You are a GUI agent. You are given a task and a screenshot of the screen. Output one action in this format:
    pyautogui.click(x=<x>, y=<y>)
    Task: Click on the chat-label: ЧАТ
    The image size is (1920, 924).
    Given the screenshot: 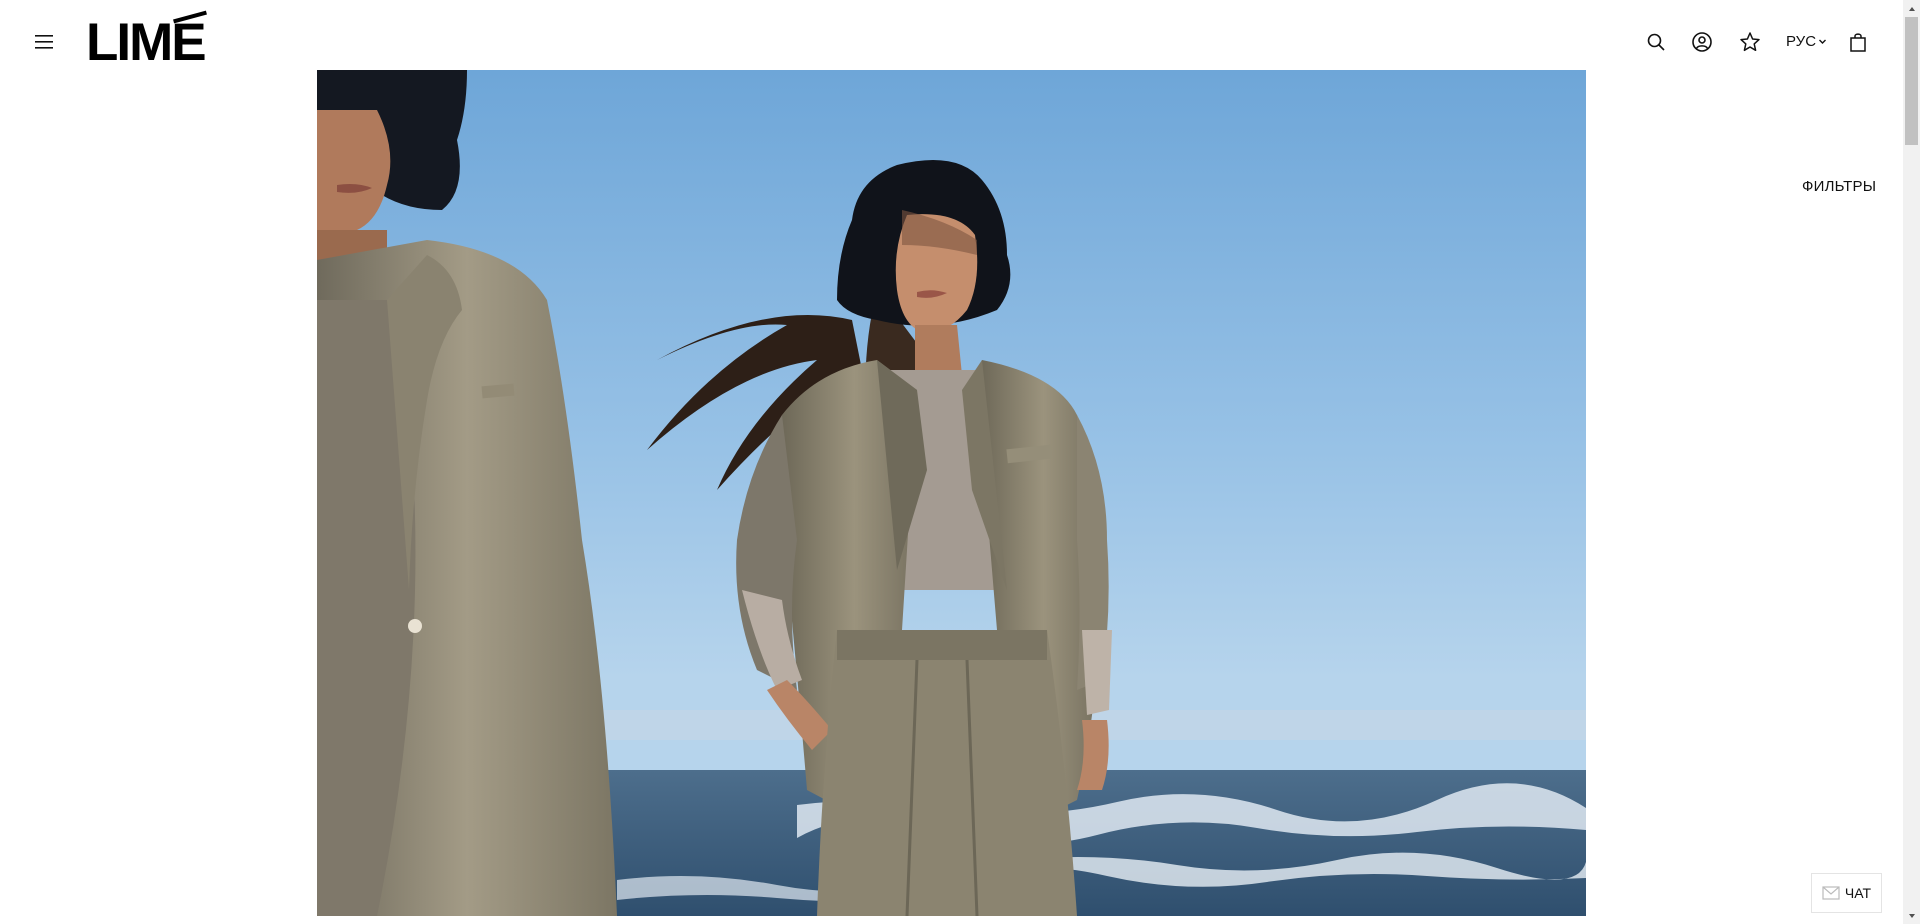 What is the action you would take?
    pyautogui.click(x=1858, y=893)
    